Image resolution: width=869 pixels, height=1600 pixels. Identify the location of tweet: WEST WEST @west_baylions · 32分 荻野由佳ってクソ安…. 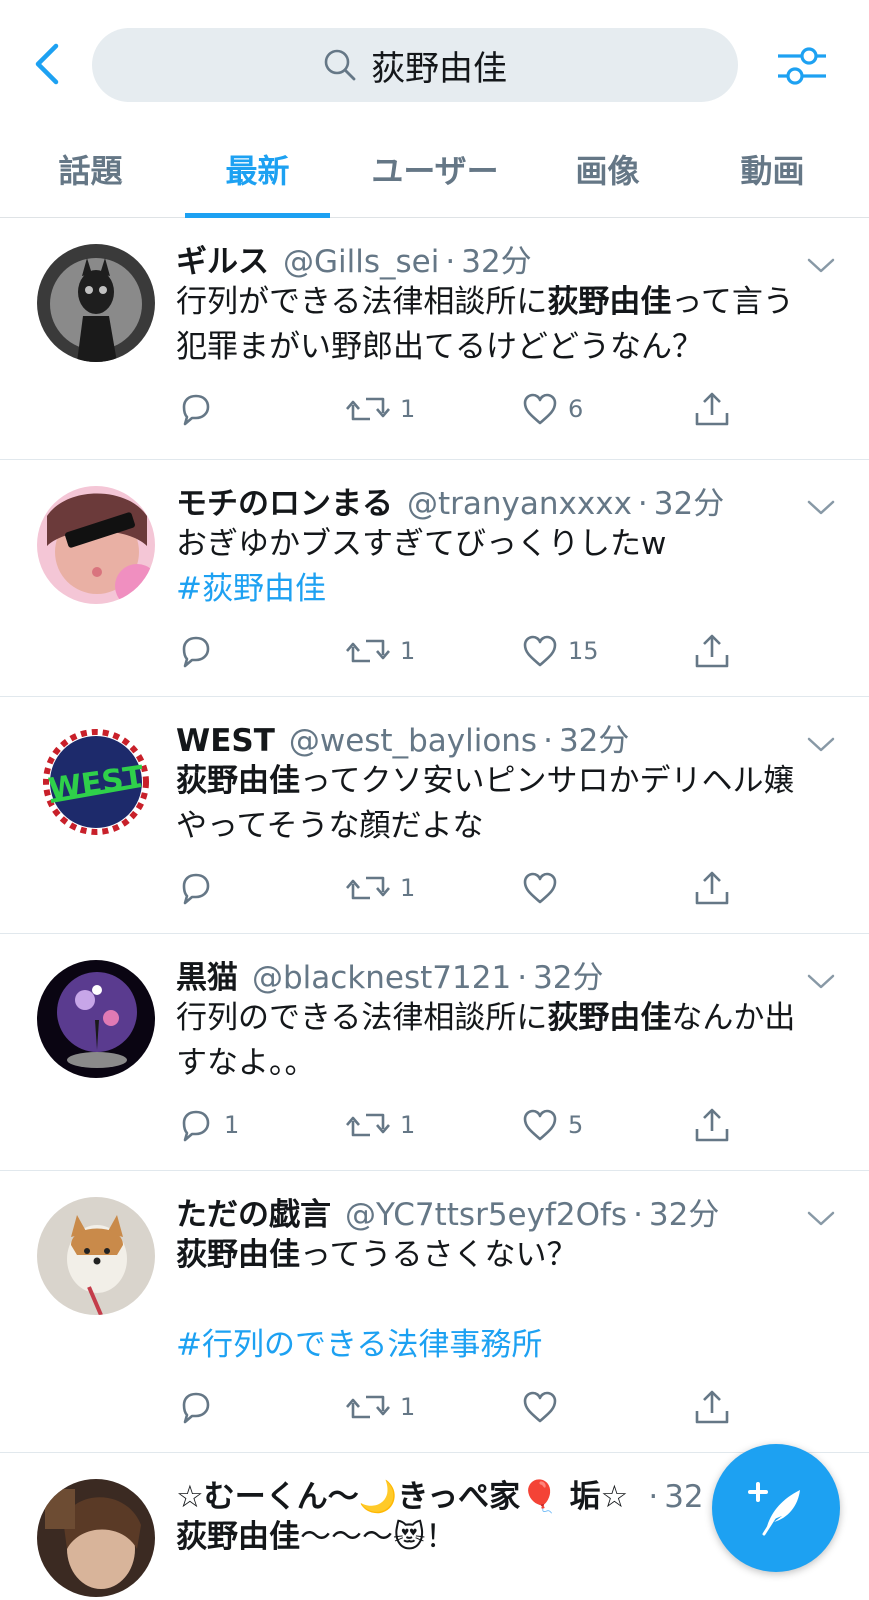
(434, 815).